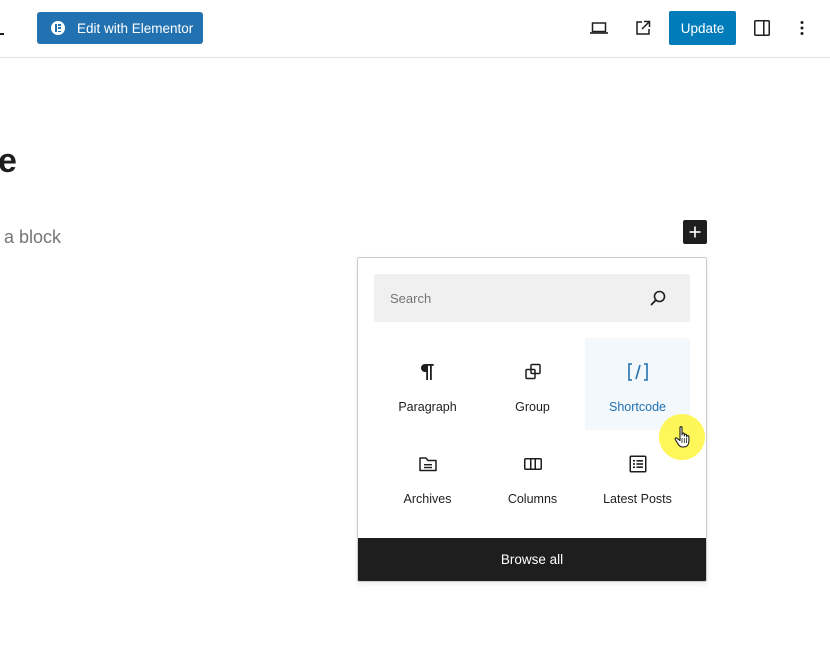  What do you see at coordinates (643, 28) in the screenshot?
I see `external-link-icon` at bounding box center [643, 28].